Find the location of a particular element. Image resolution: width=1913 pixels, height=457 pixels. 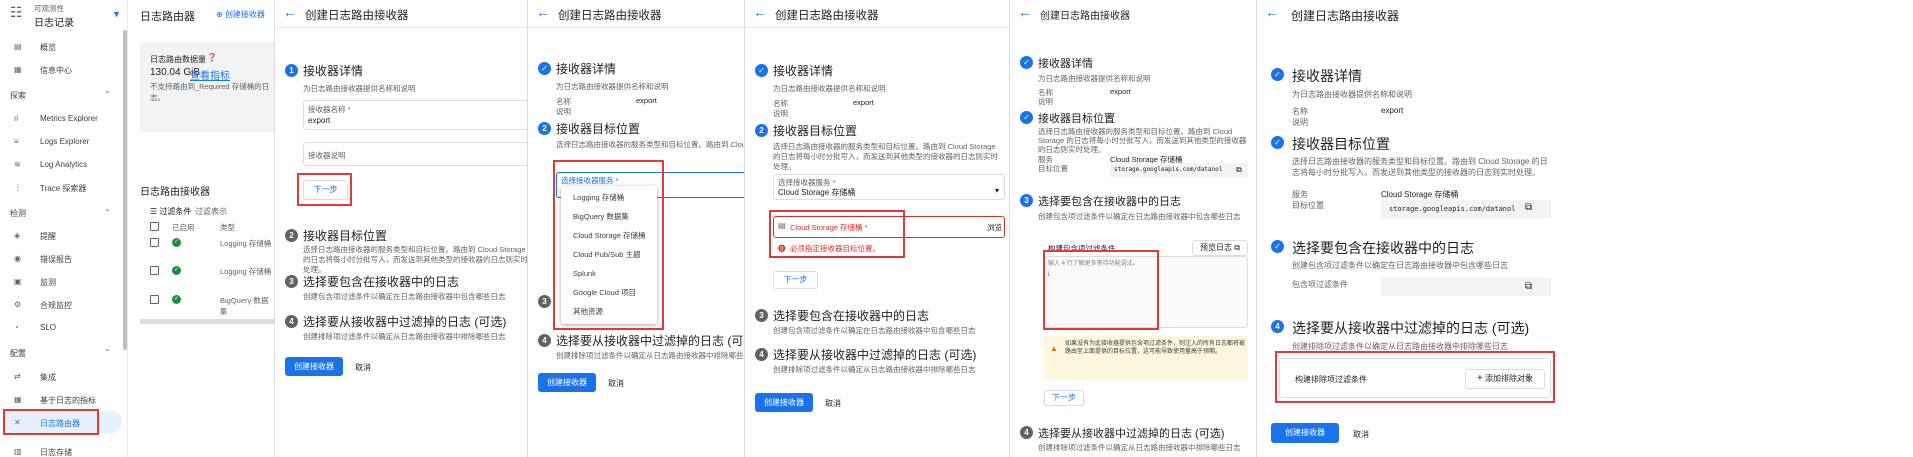

sidebar-item-monitoring: 监测 is located at coordinates (48, 282).